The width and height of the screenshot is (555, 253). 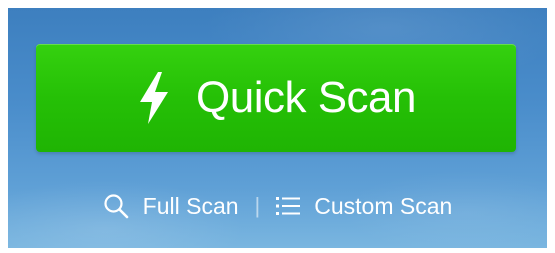 I want to click on list-icon, so click(x=288, y=206).